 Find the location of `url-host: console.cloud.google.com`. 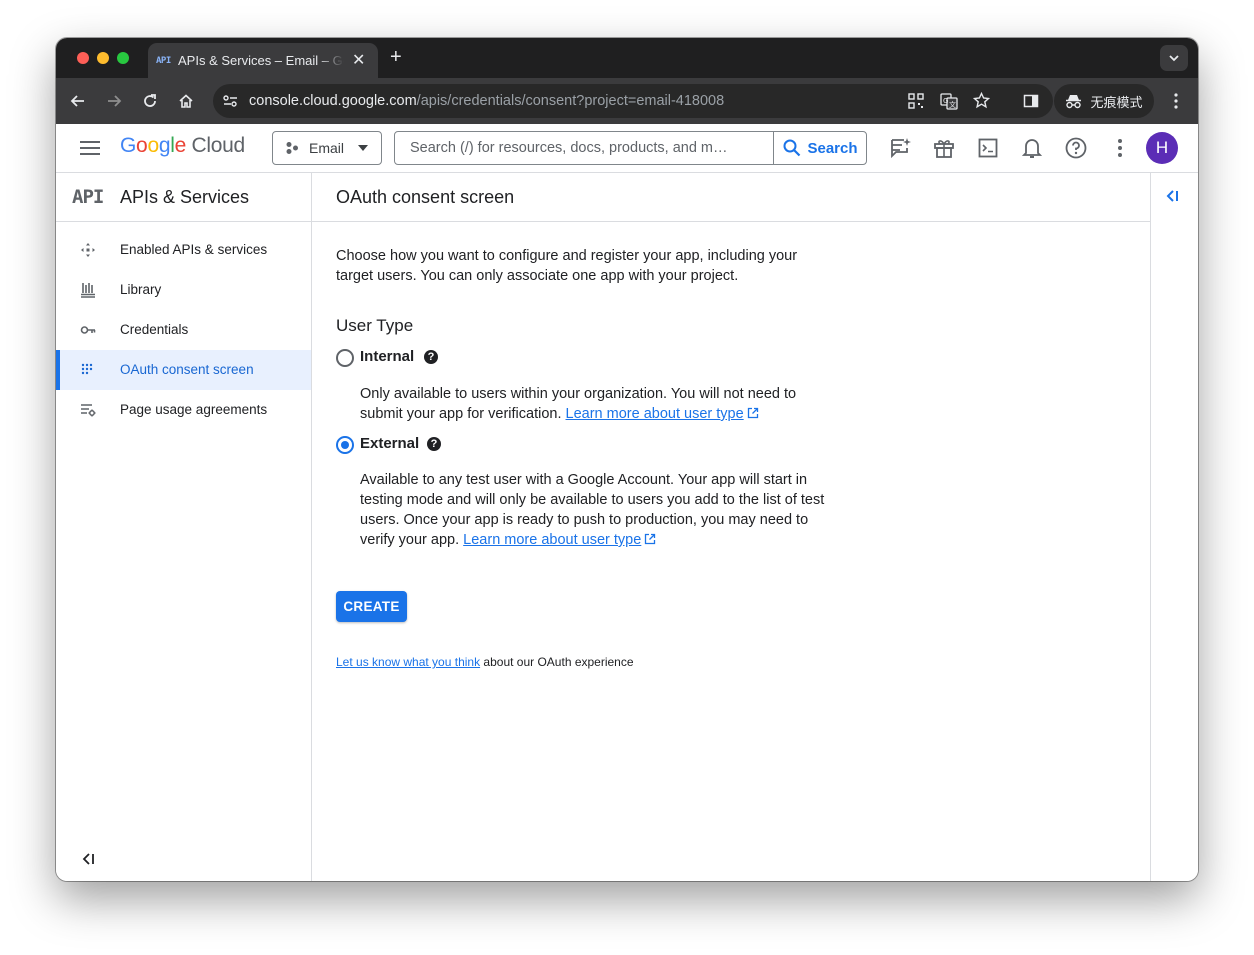

url-host: console.cloud.google.com is located at coordinates (333, 101).